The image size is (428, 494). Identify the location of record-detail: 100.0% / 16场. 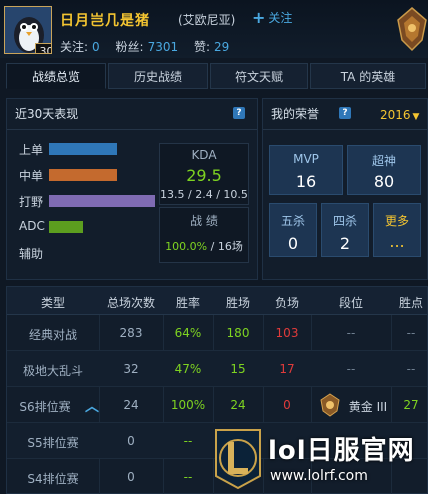
(204, 246).